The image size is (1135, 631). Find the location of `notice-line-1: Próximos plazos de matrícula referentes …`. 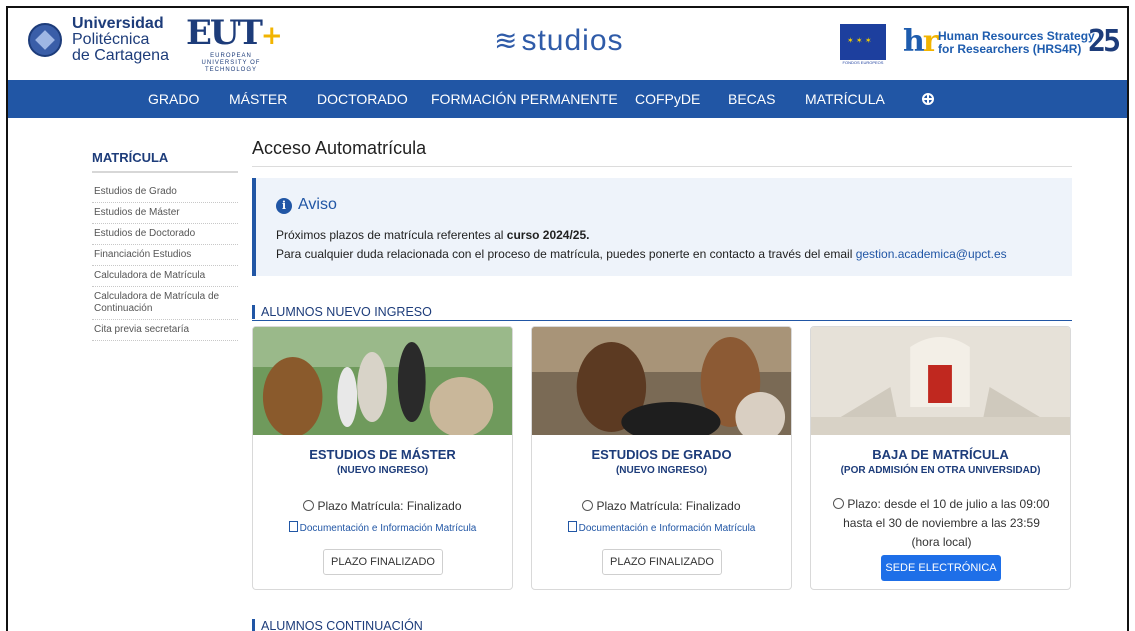

notice-line-1: Próximos plazos de matrícula referentes … is located at coordinates (433, 235).